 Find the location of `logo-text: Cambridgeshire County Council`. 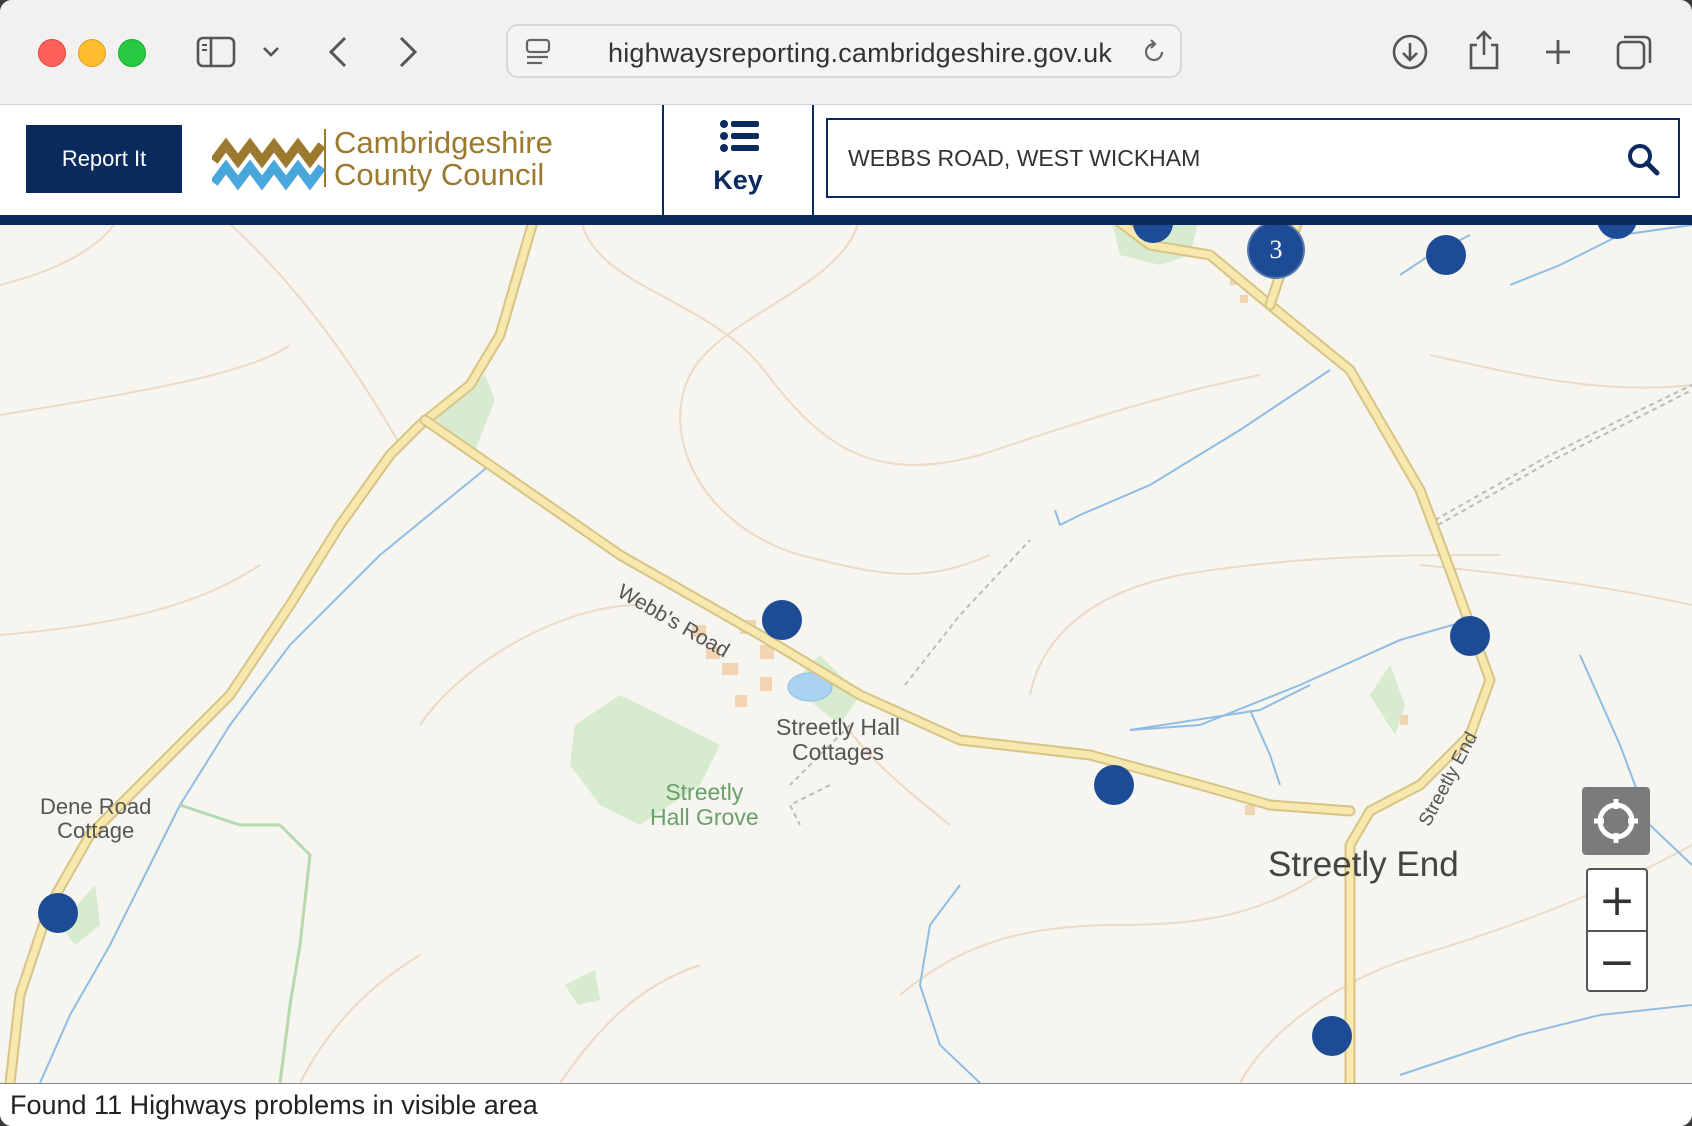

logo-text: Cambridgeshire County Council is located at coordinates (443, 159).